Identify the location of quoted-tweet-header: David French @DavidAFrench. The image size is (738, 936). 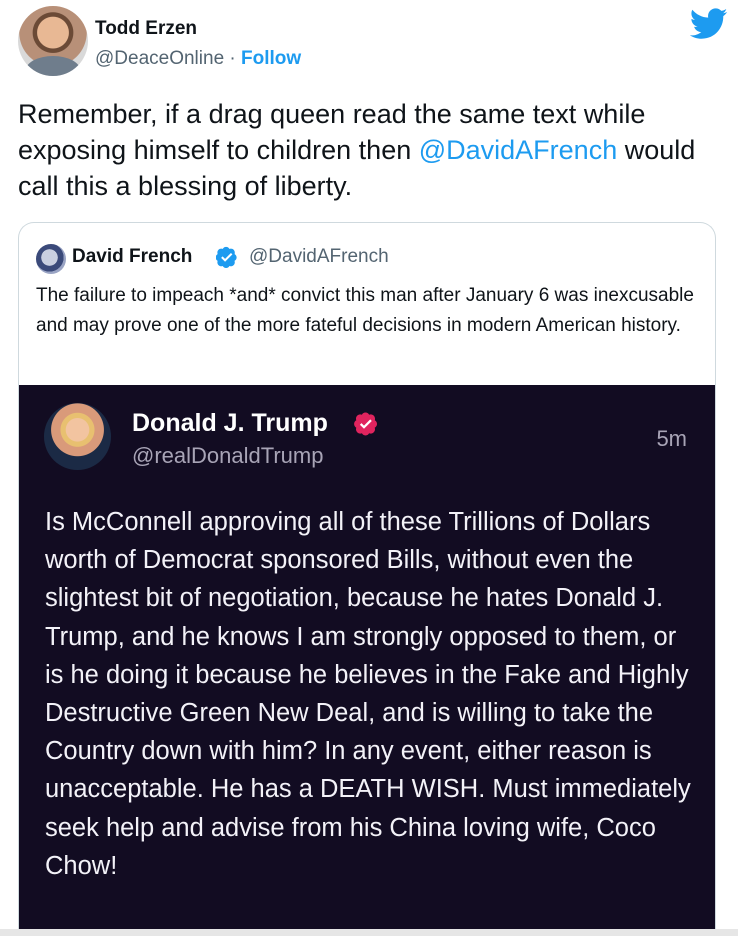
(366, 258).